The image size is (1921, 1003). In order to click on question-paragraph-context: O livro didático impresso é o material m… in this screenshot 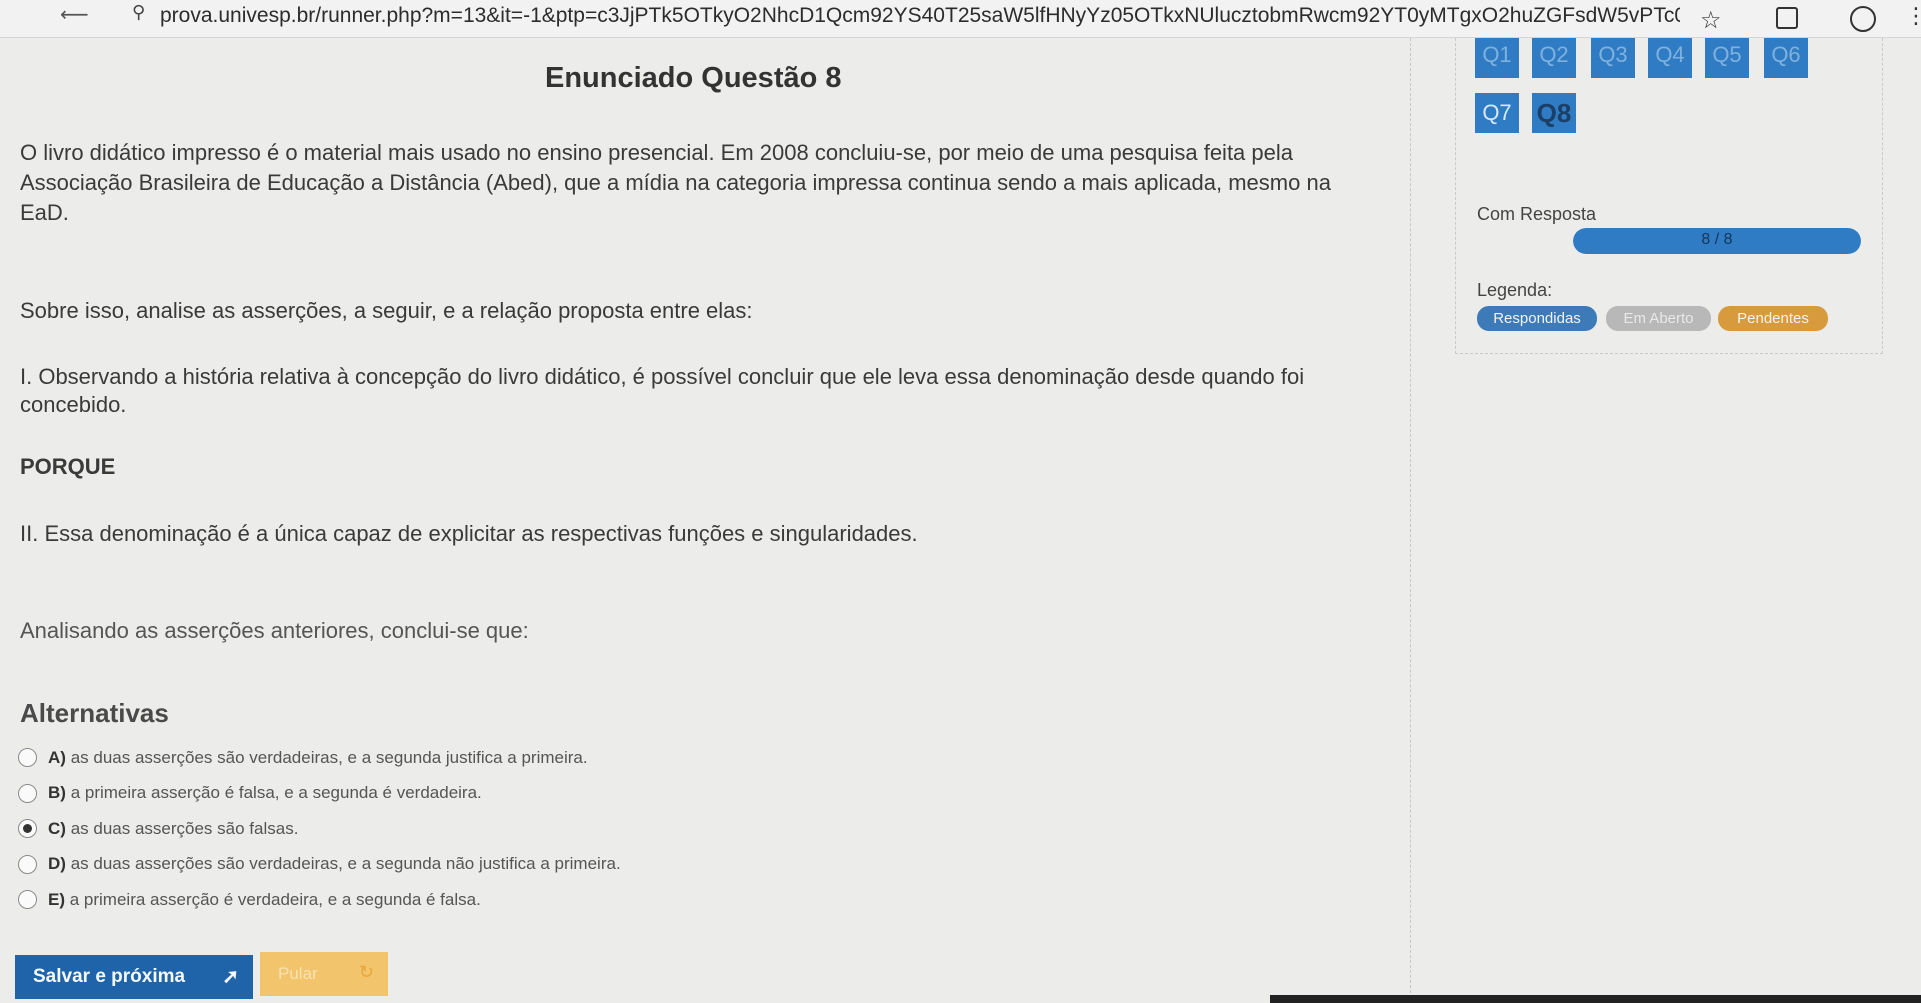, I will do `click(675, 182)`.